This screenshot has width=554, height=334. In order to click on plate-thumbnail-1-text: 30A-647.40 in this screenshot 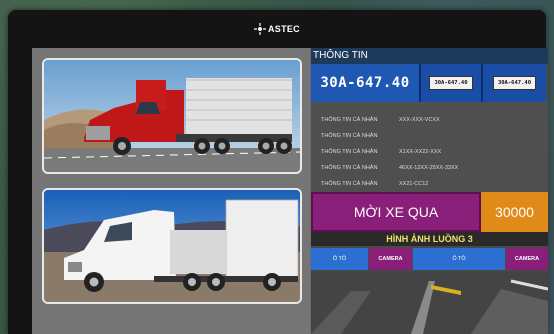, I will do `click(451, 83)`.